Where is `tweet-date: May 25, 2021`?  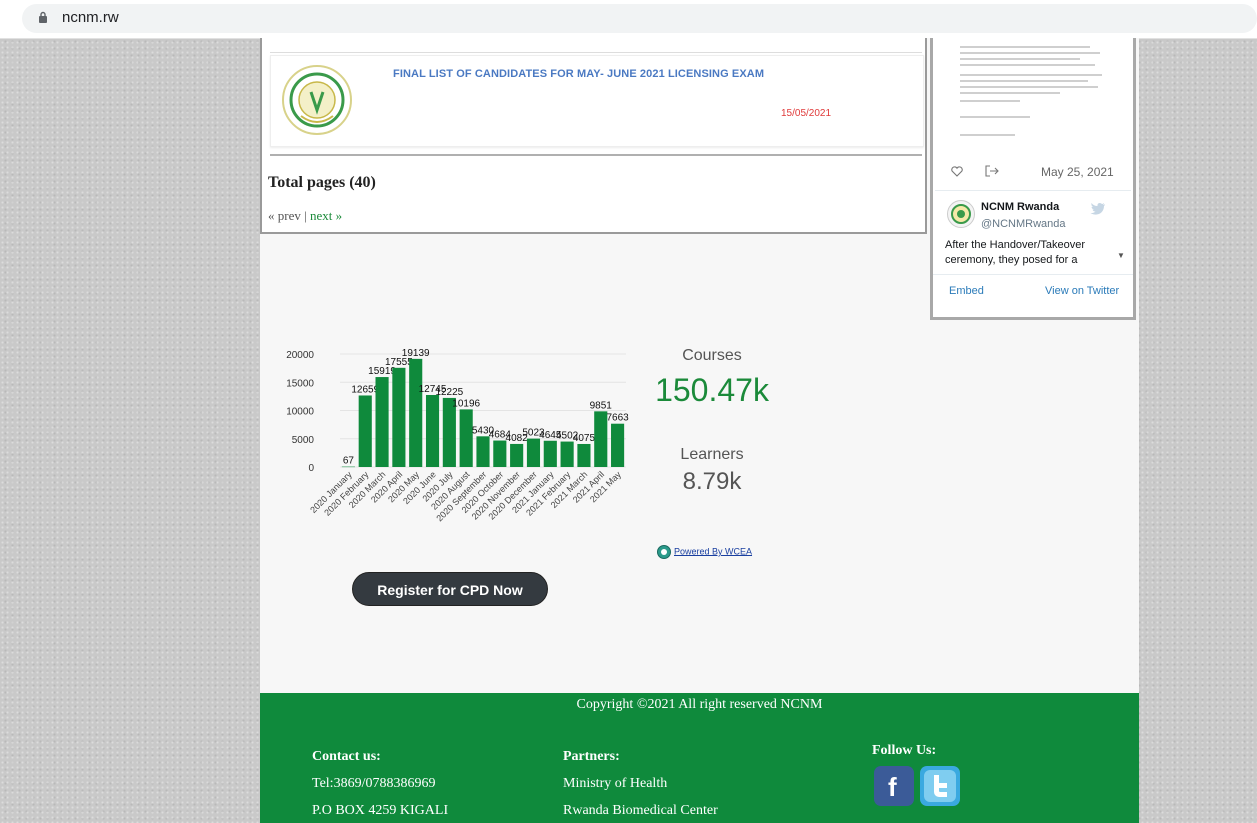 tweet-date: May 25, 2021 is located at coordinates (1077, 172).